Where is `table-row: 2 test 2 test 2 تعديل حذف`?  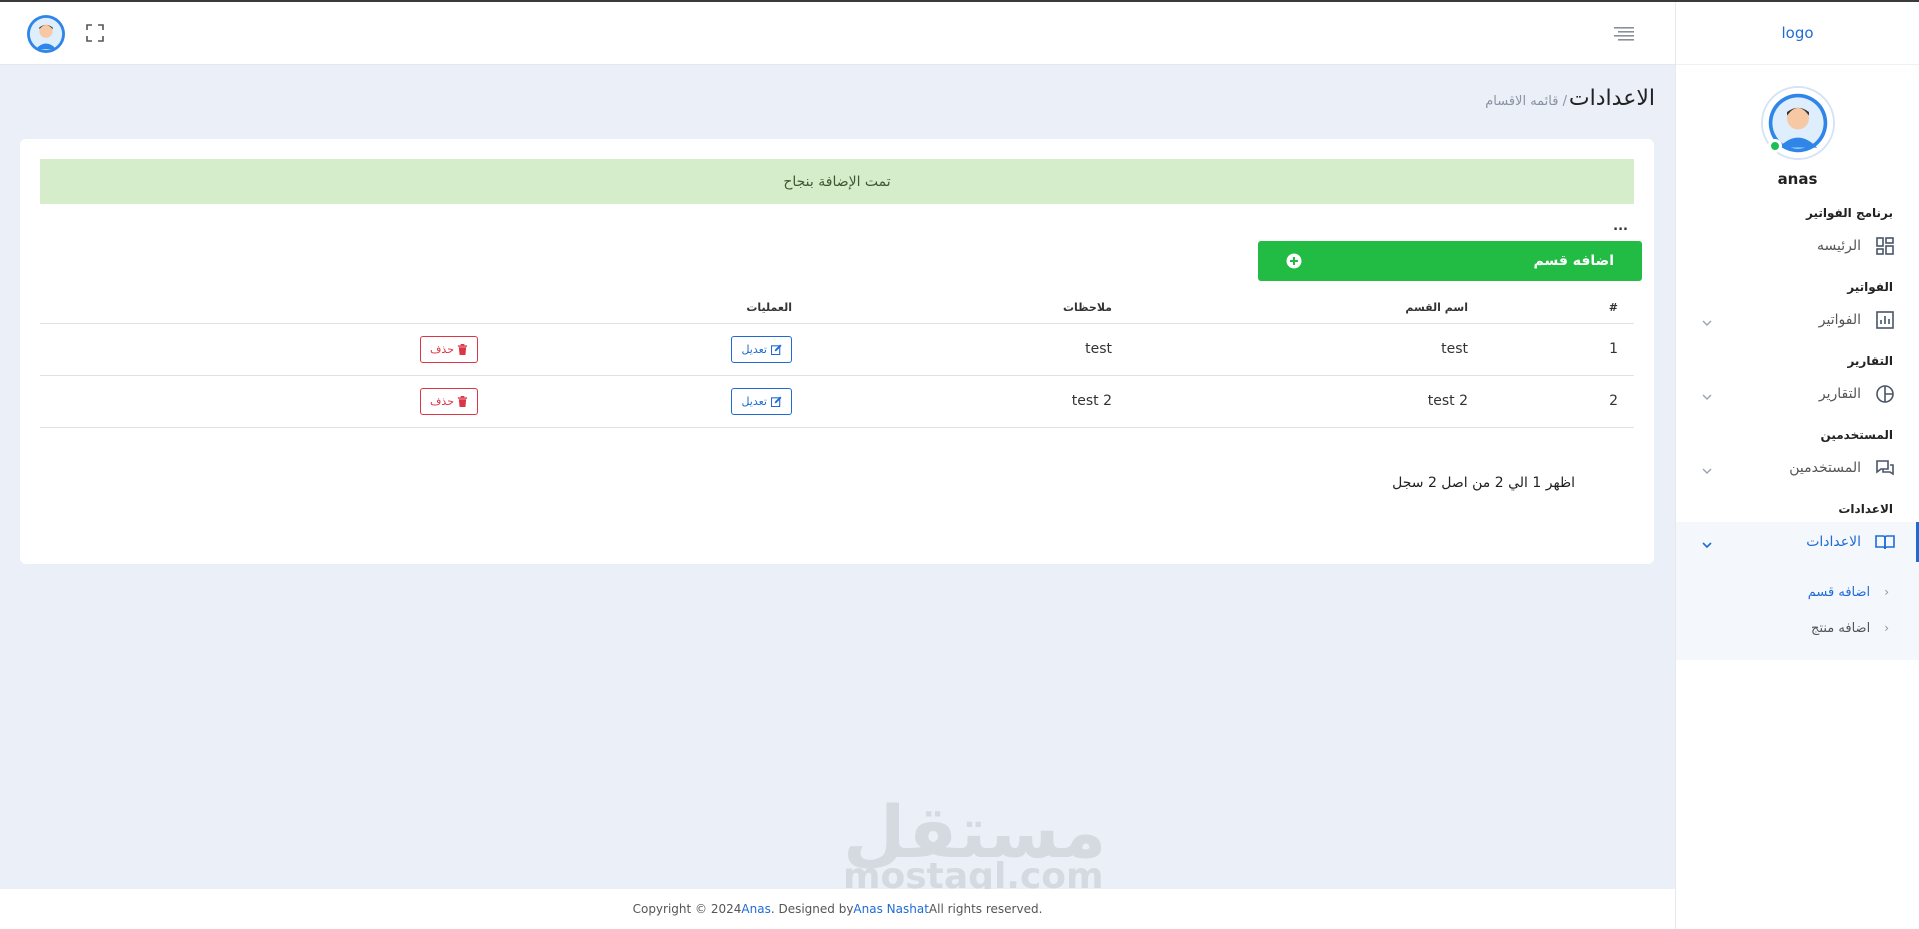 table-row: 2 test 2 test 2 تعديل حذف is located at coordinates (837, 401).